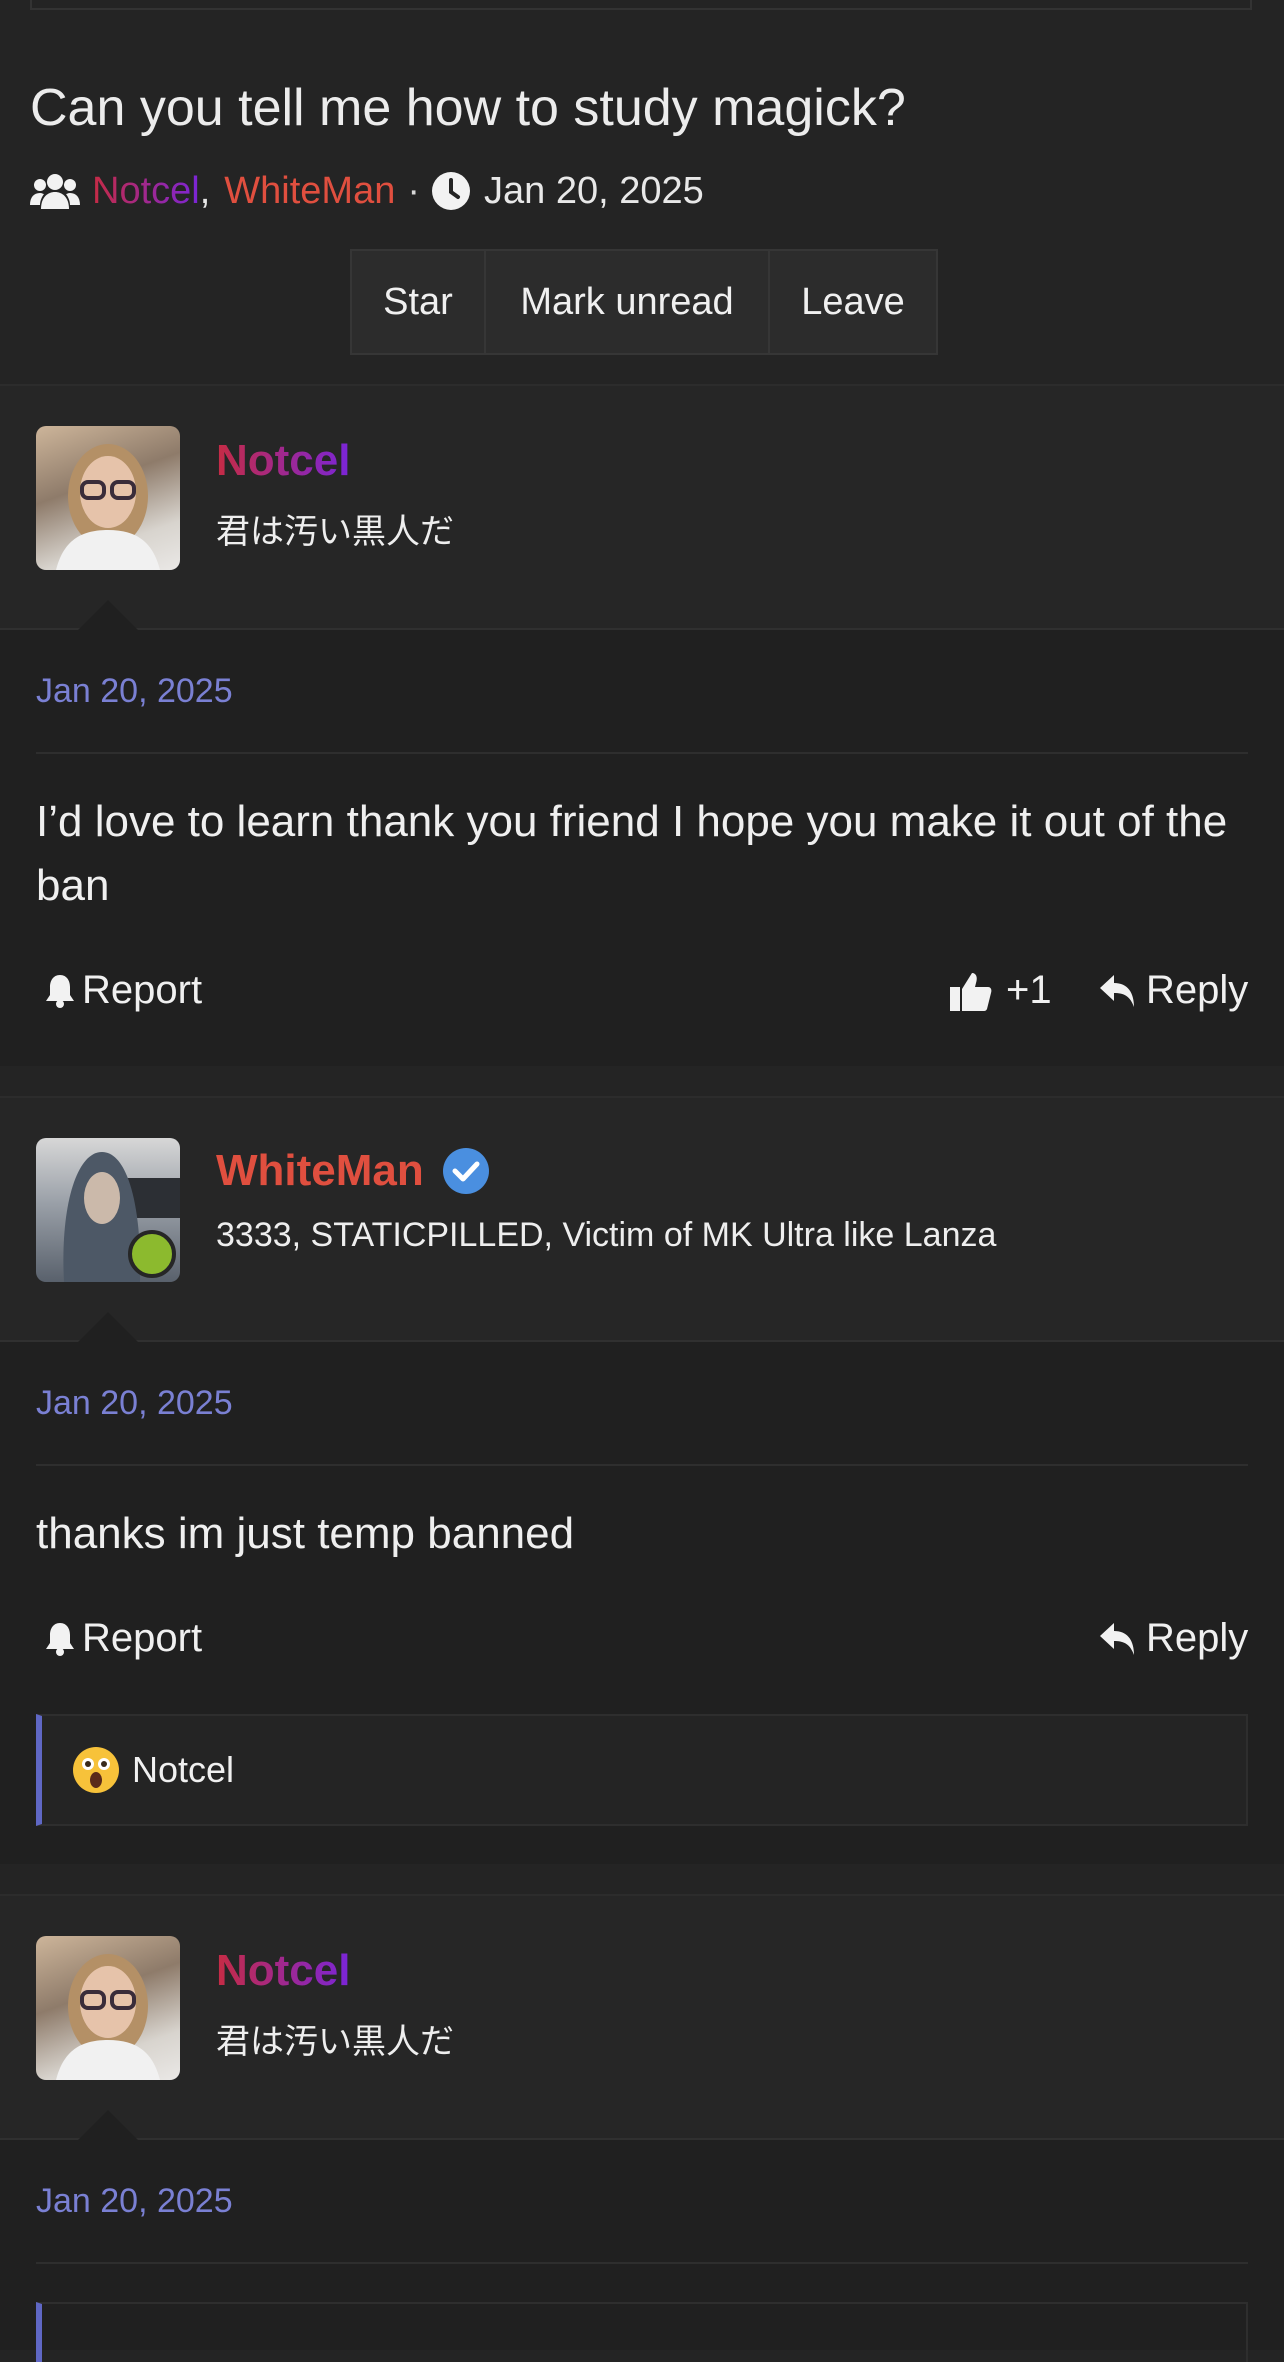 This screenshot has height=2362, width=1284. What do you see at coordinates (183, 1769) in the screenshot?
I see `reaction-user: Notcel` at bounding box center [183, 1769].